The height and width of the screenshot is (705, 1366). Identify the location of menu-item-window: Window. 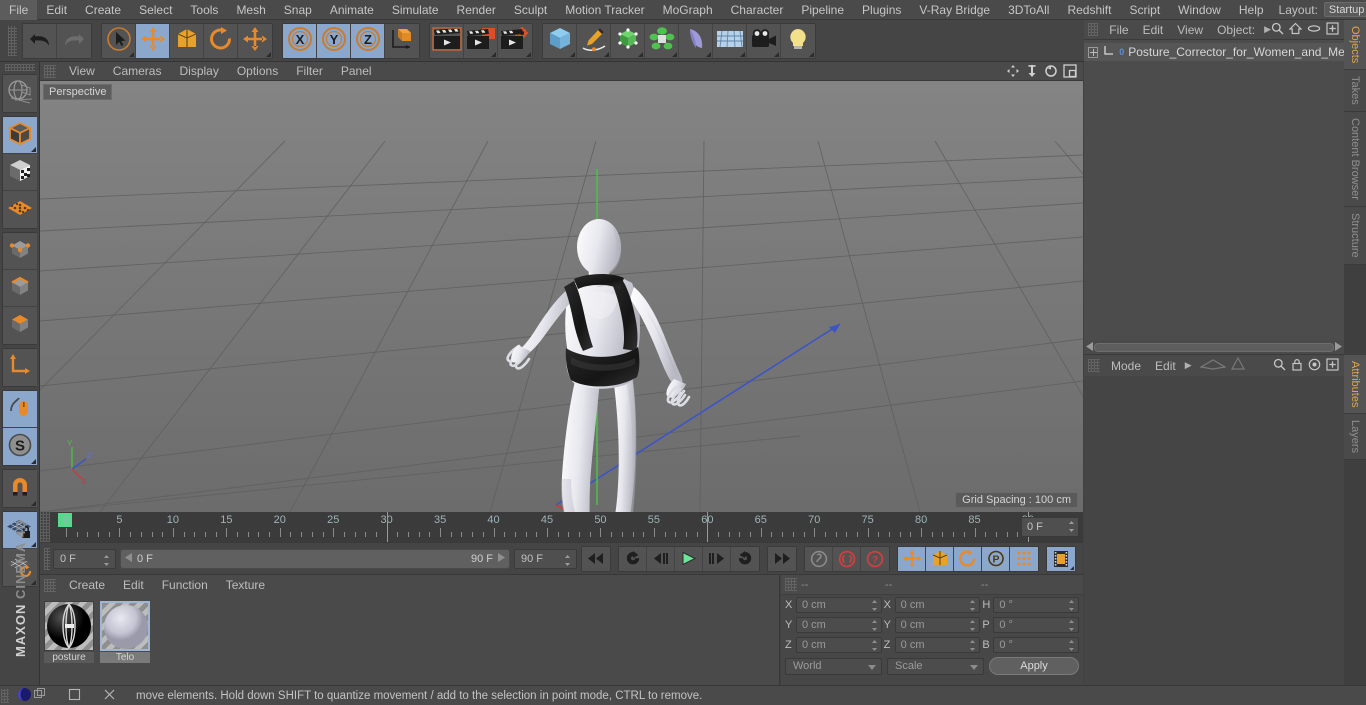
(1199, 10).